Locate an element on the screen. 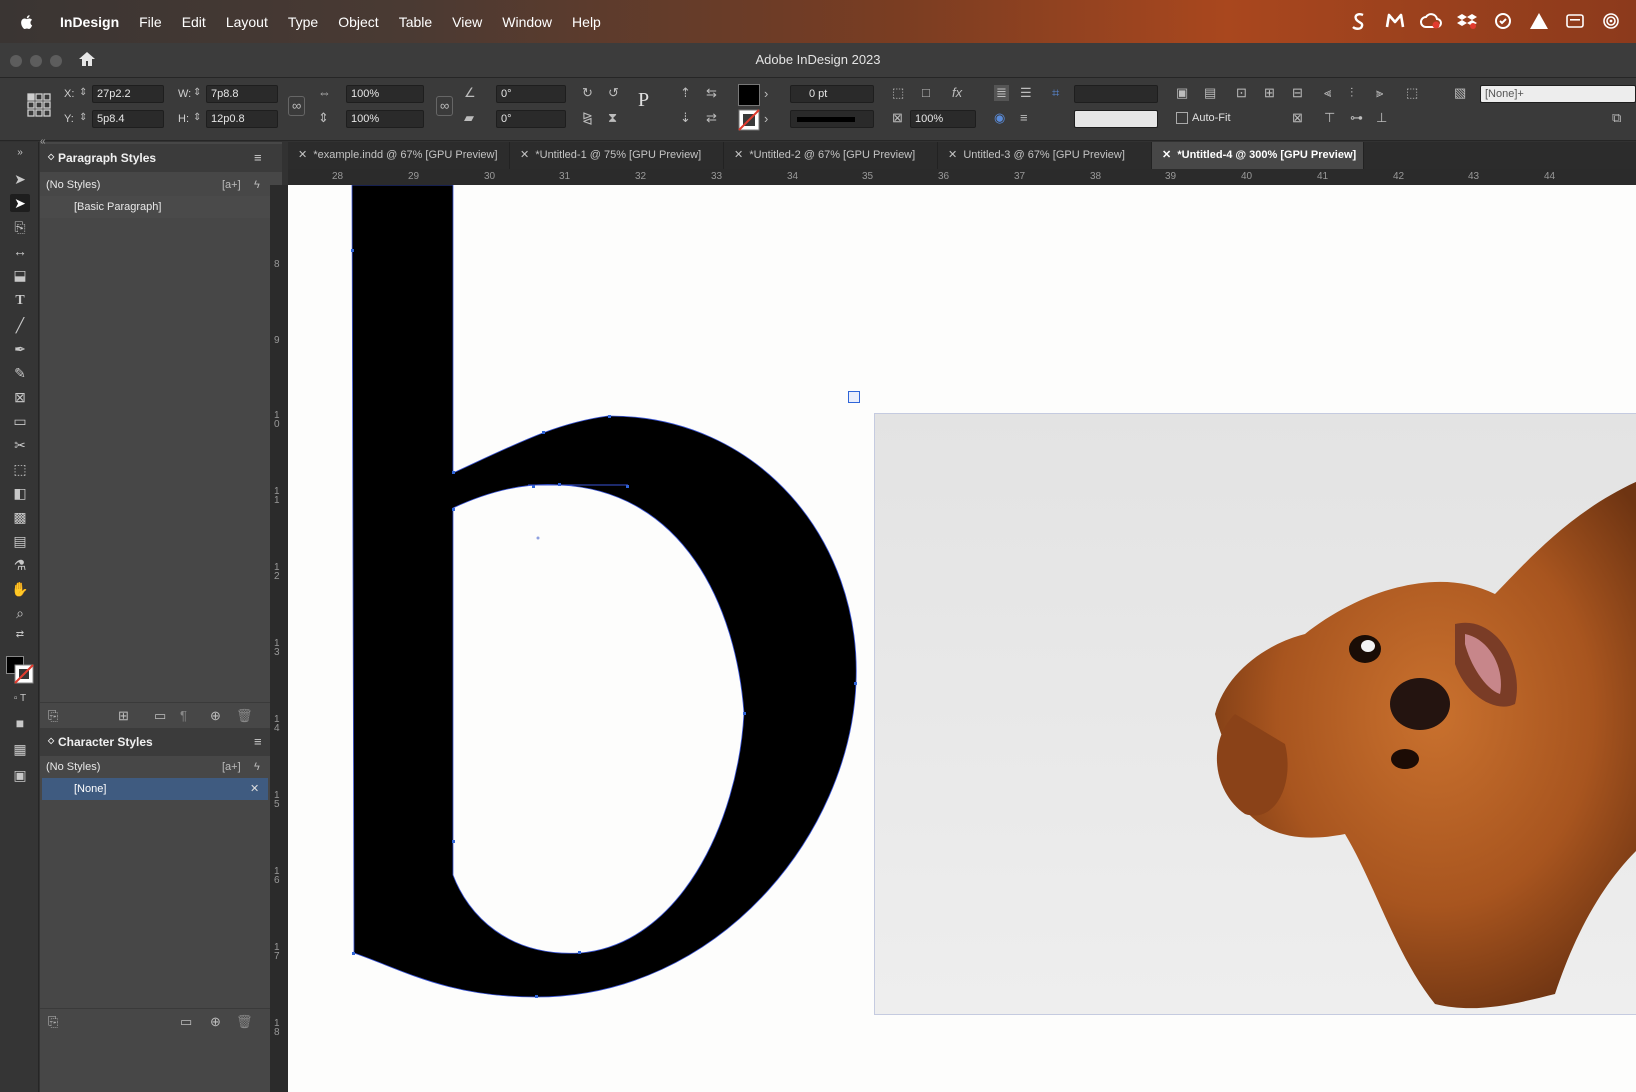 This screenshot has height=1092, width=1636. w-stepper-icon: ⇕ is located at coordinates (197, 93).